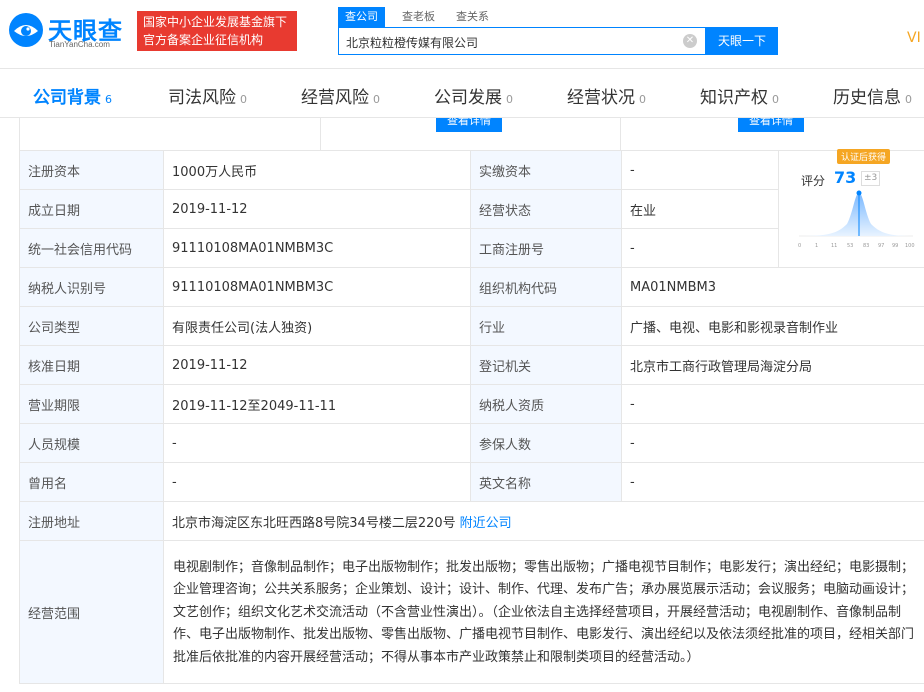  I want to click on search-button: 天眼一下, so click(742, 41).